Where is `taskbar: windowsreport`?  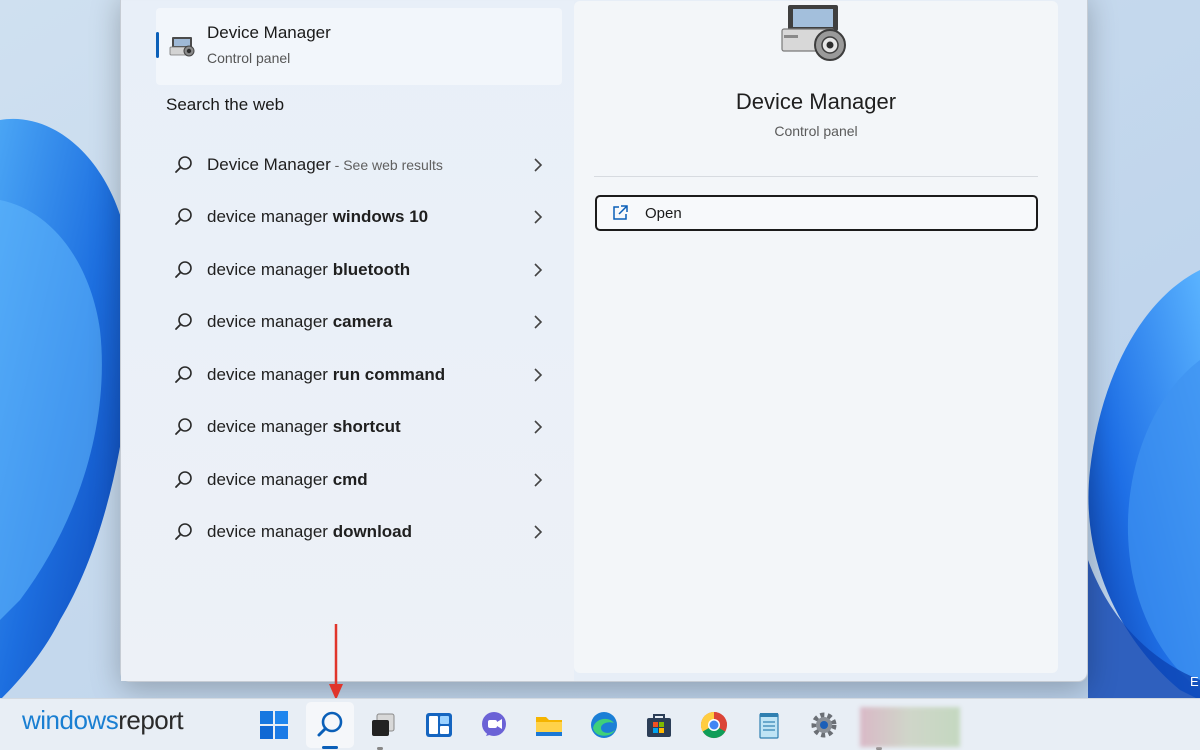
taskbar: windowsreport is located at coordinates (600, 724).